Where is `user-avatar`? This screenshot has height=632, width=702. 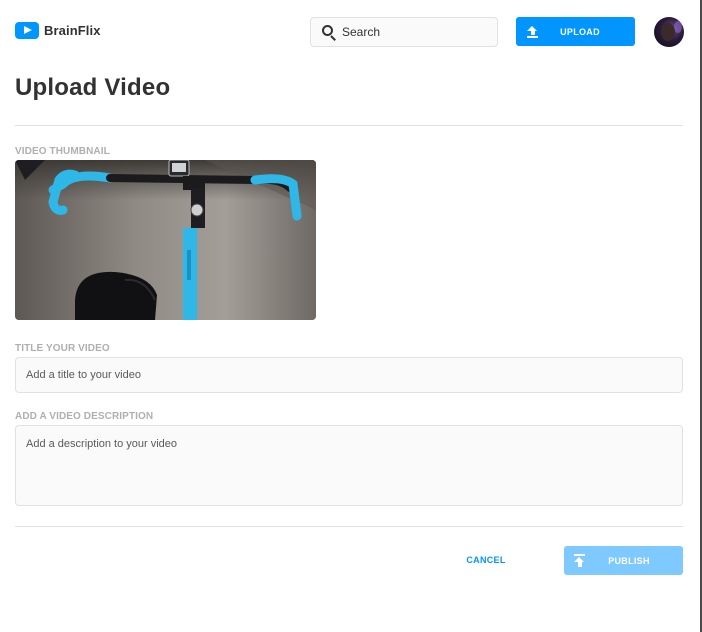 user-avatar is located at coordinates (669, 32).